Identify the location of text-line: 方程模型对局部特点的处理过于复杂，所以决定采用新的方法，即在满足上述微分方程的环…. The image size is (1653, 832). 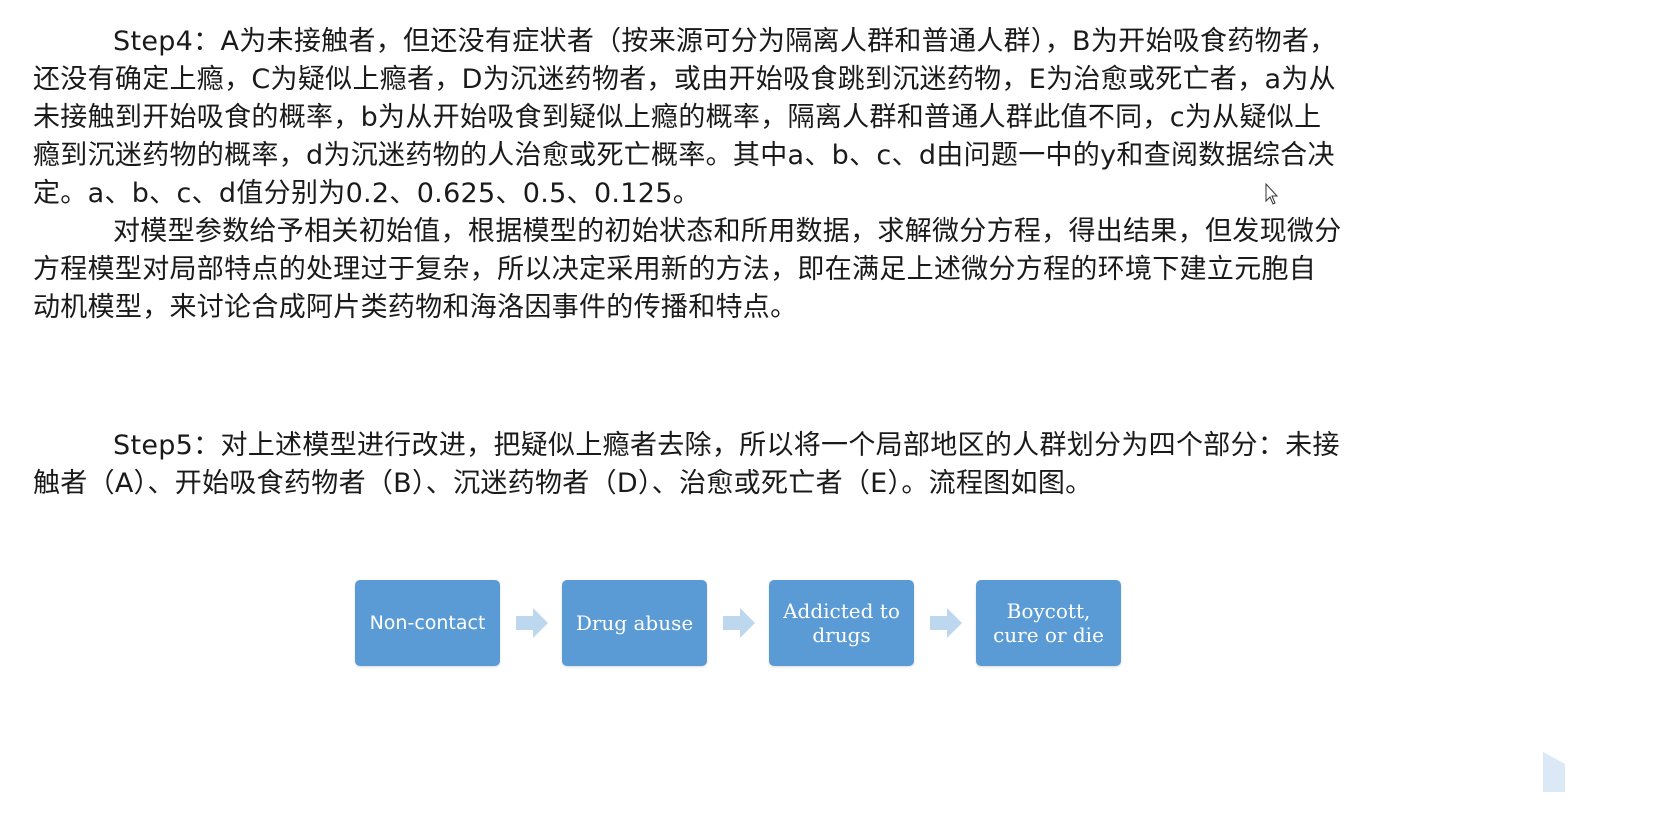
(675, 269).